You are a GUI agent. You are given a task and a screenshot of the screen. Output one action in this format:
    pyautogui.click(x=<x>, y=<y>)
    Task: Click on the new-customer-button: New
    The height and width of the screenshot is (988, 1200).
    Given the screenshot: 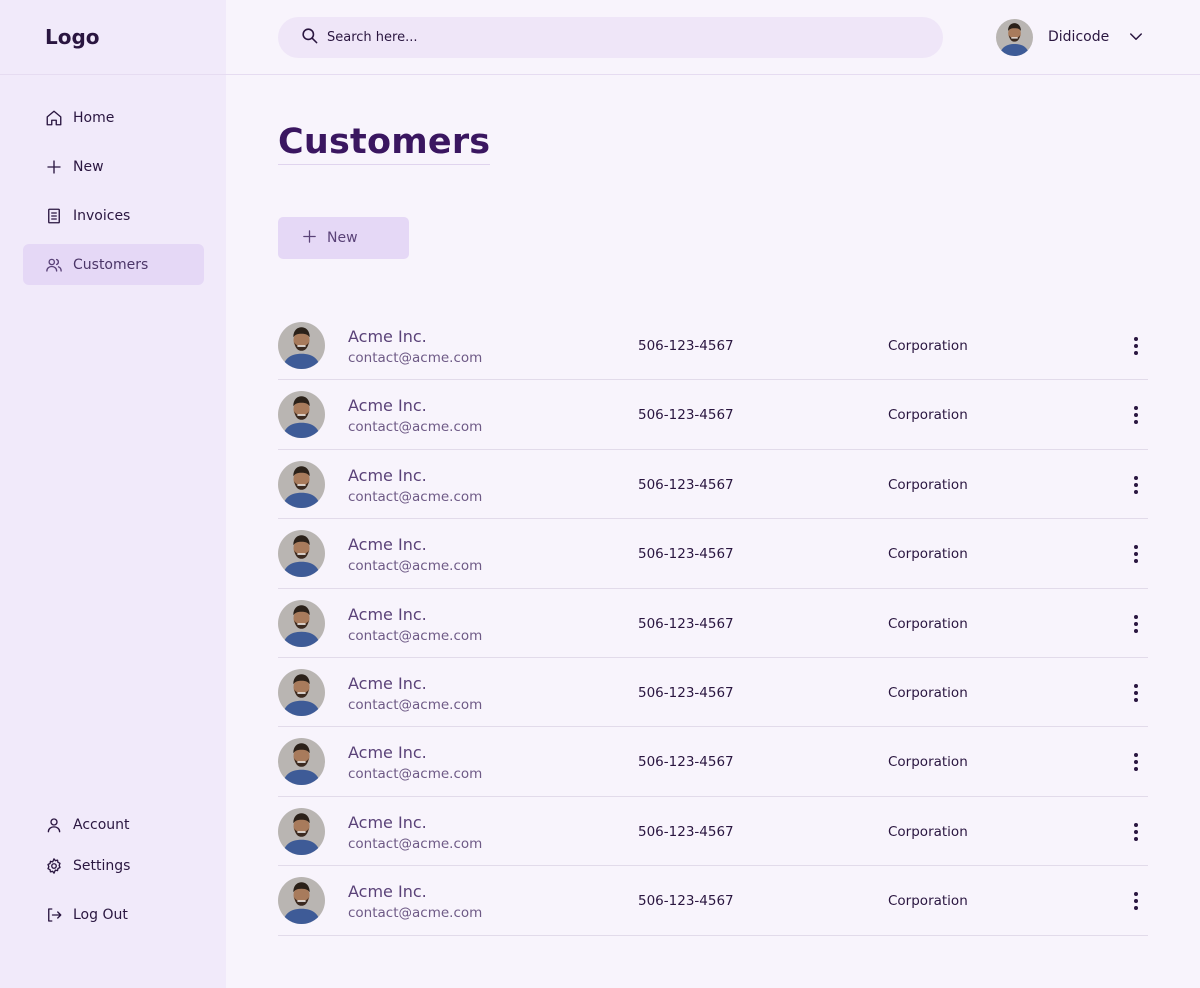 What is the action you would take?
    pyautogui.click(x=343, y=238)
    